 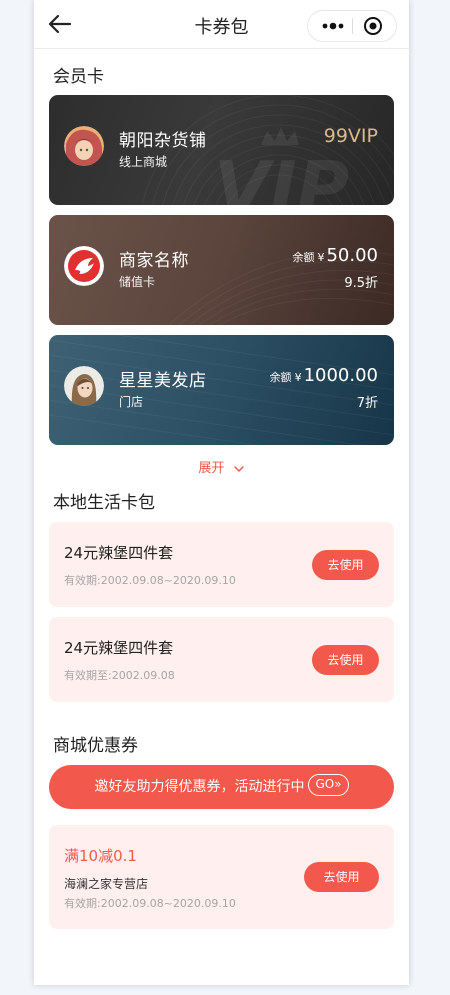 What do you see at coordinates (143, 162) in the screenshot?
I see `card-subtitle: 线上商城` at bounding box center [143, 162].